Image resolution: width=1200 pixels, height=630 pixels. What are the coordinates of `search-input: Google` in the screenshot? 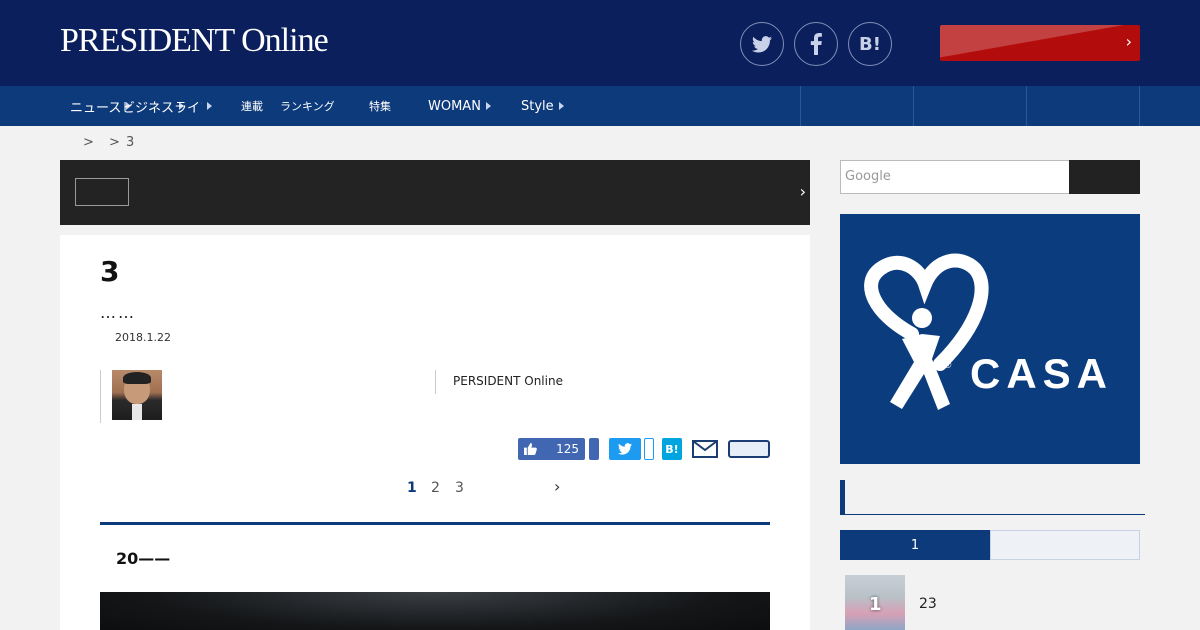 It's located at (955, 177).